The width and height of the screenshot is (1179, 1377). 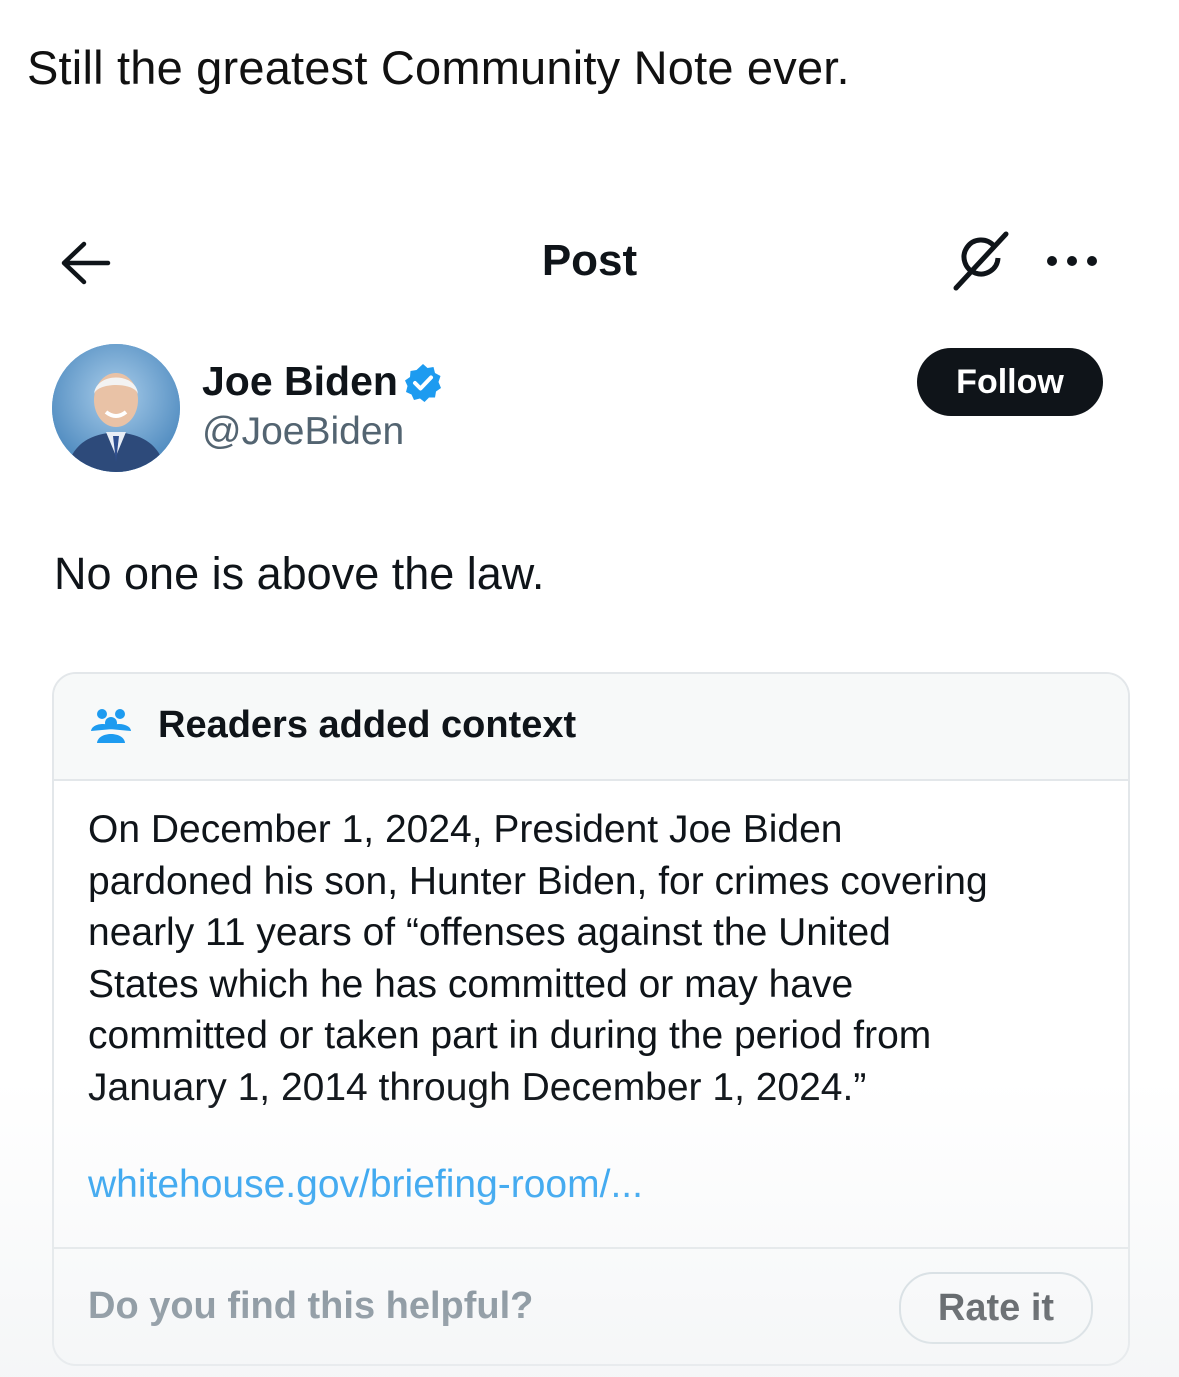 I want to click on arrow-left-icon, so click(x=86, y=263).